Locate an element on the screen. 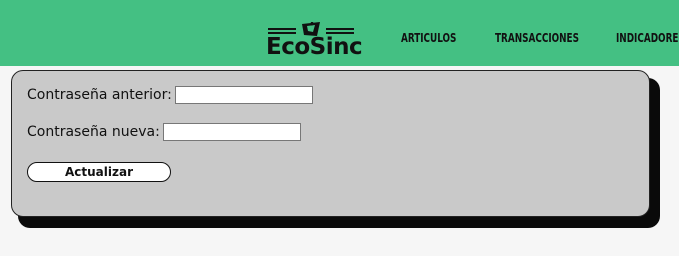  nav-item-indicadores: INDICADORES is located at coordinates (647, 38).